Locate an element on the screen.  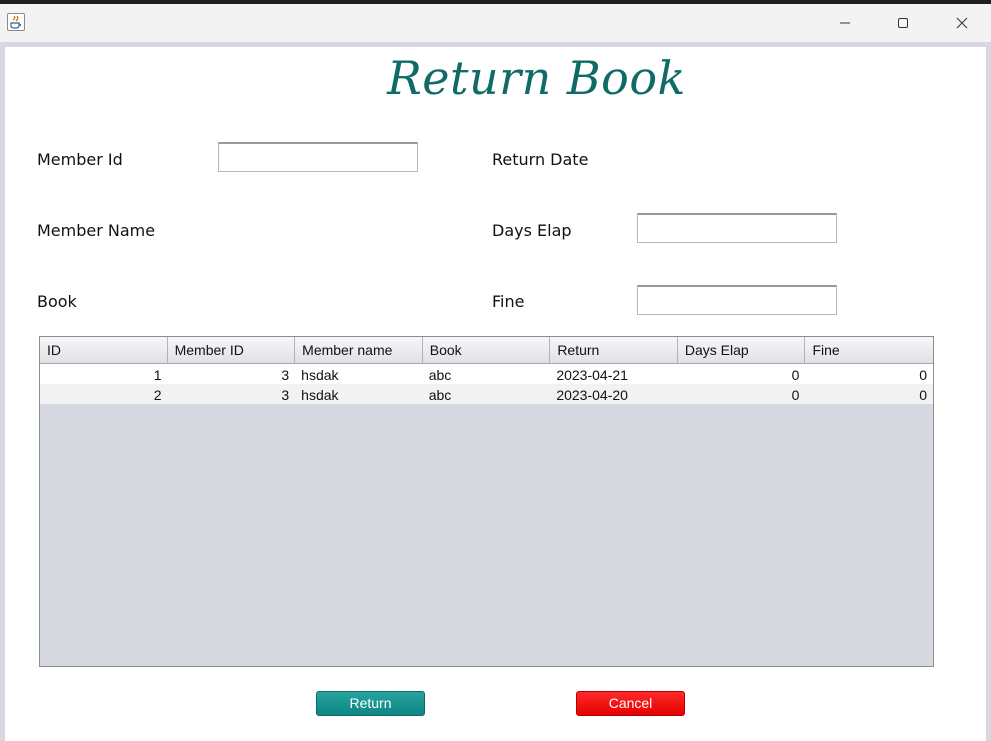
cell-id: 2 is located at coordinates (104, 394).